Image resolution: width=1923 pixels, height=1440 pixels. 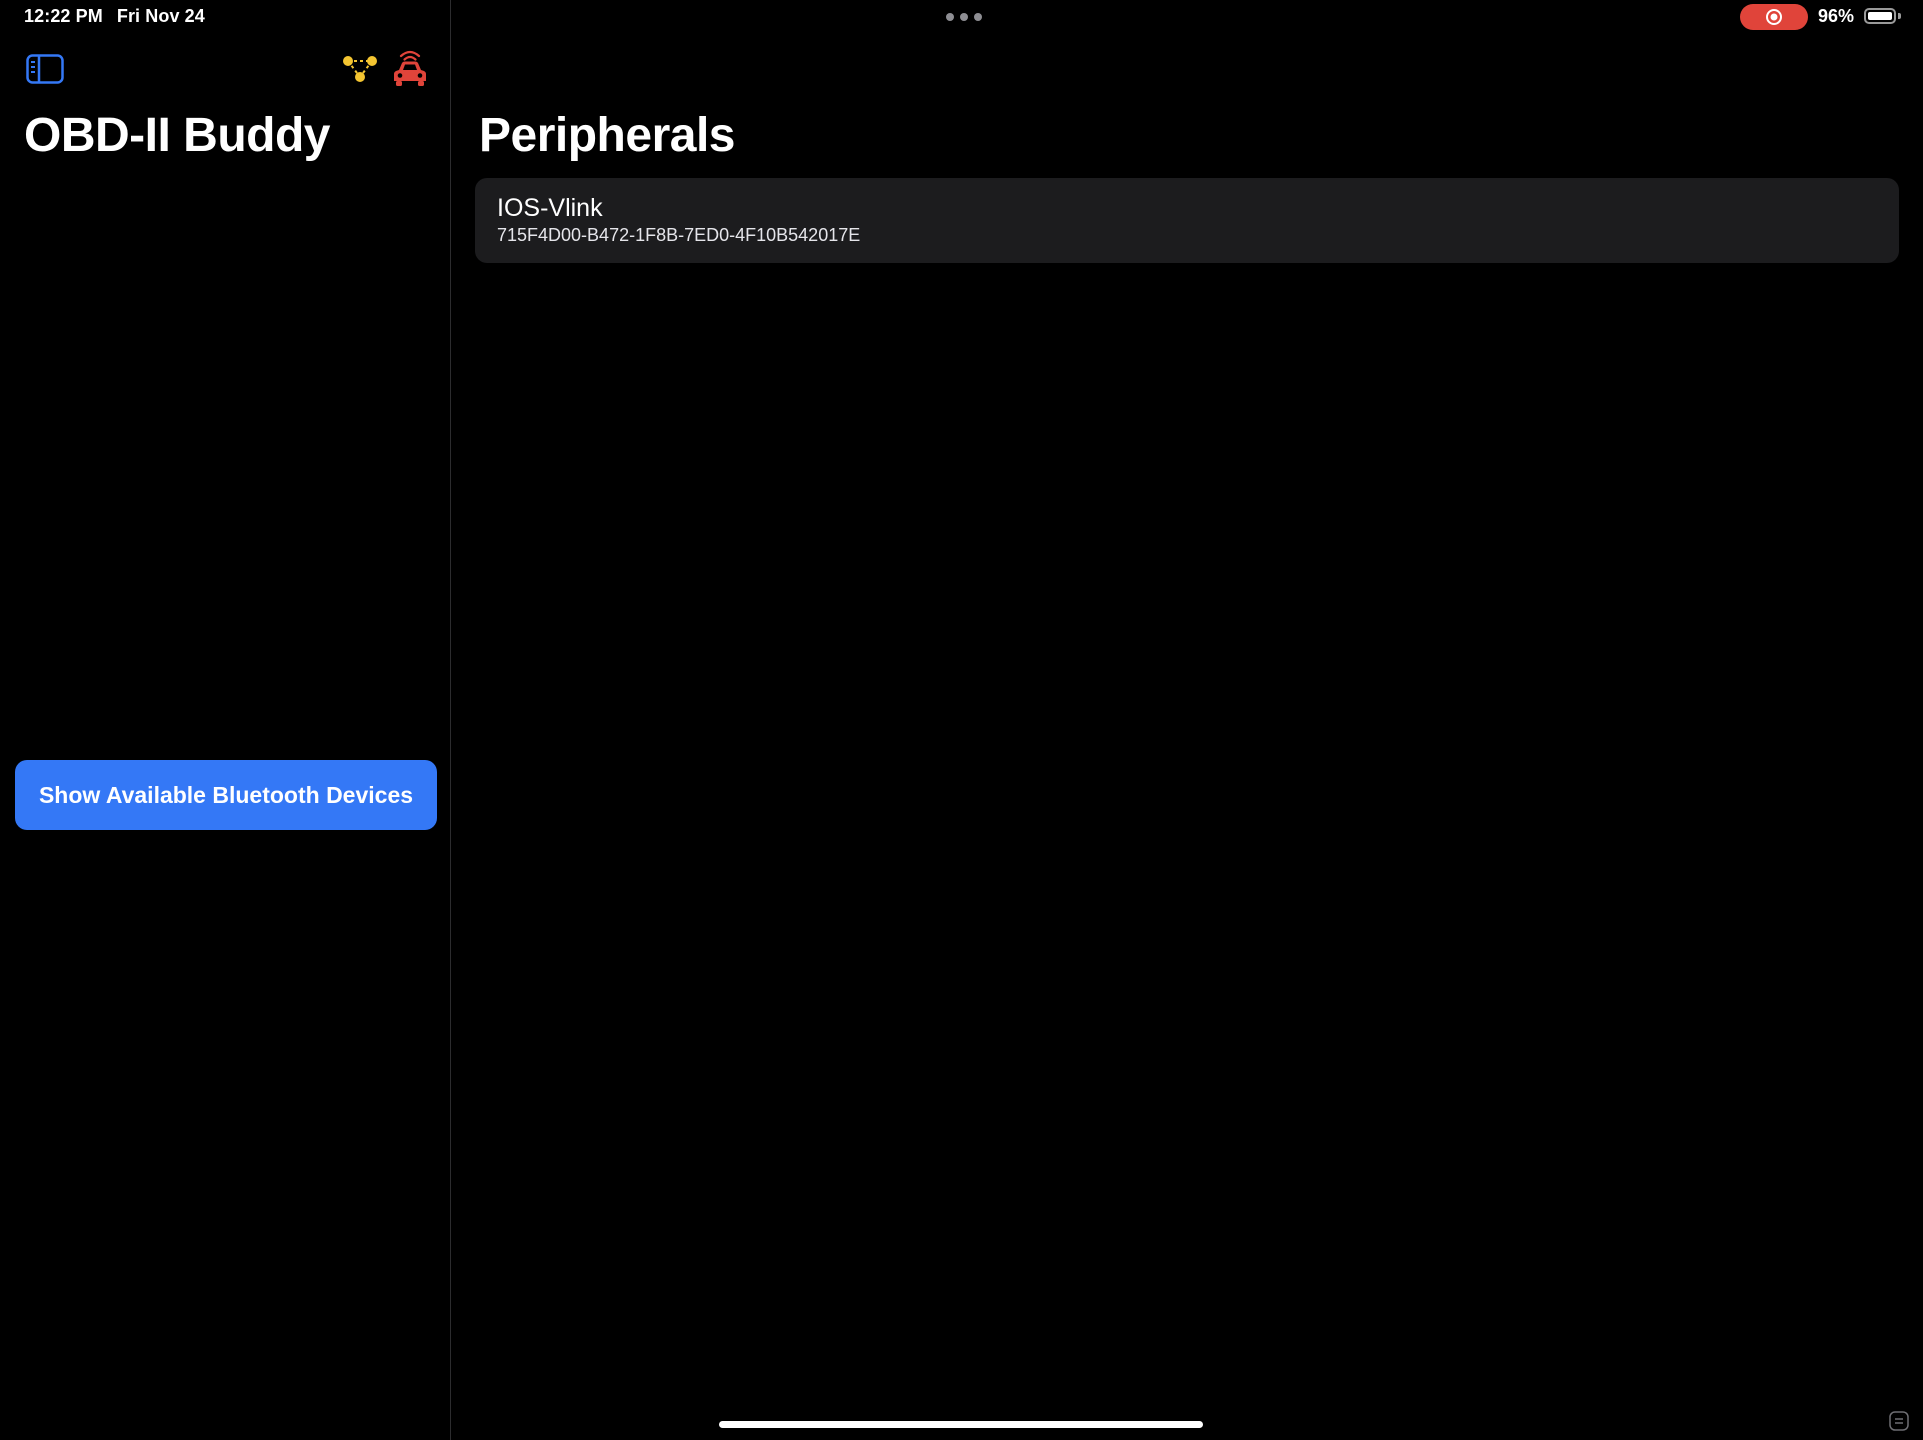 I want to click on home-indicator, so click(x=961, y=1424).